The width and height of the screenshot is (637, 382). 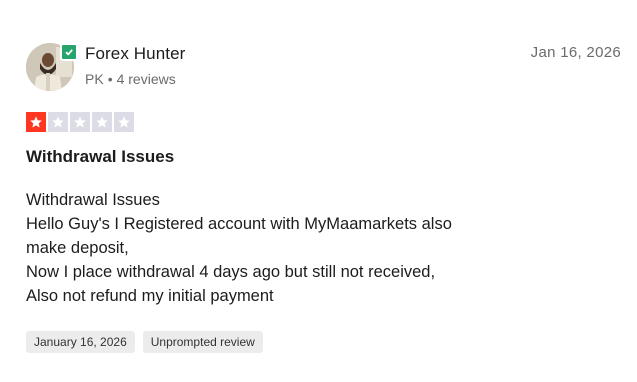 What do you see at coordinates (77, 248) in the screenshot?
I see `review-body-line: make deposit,` at bounding box center [77, 248].